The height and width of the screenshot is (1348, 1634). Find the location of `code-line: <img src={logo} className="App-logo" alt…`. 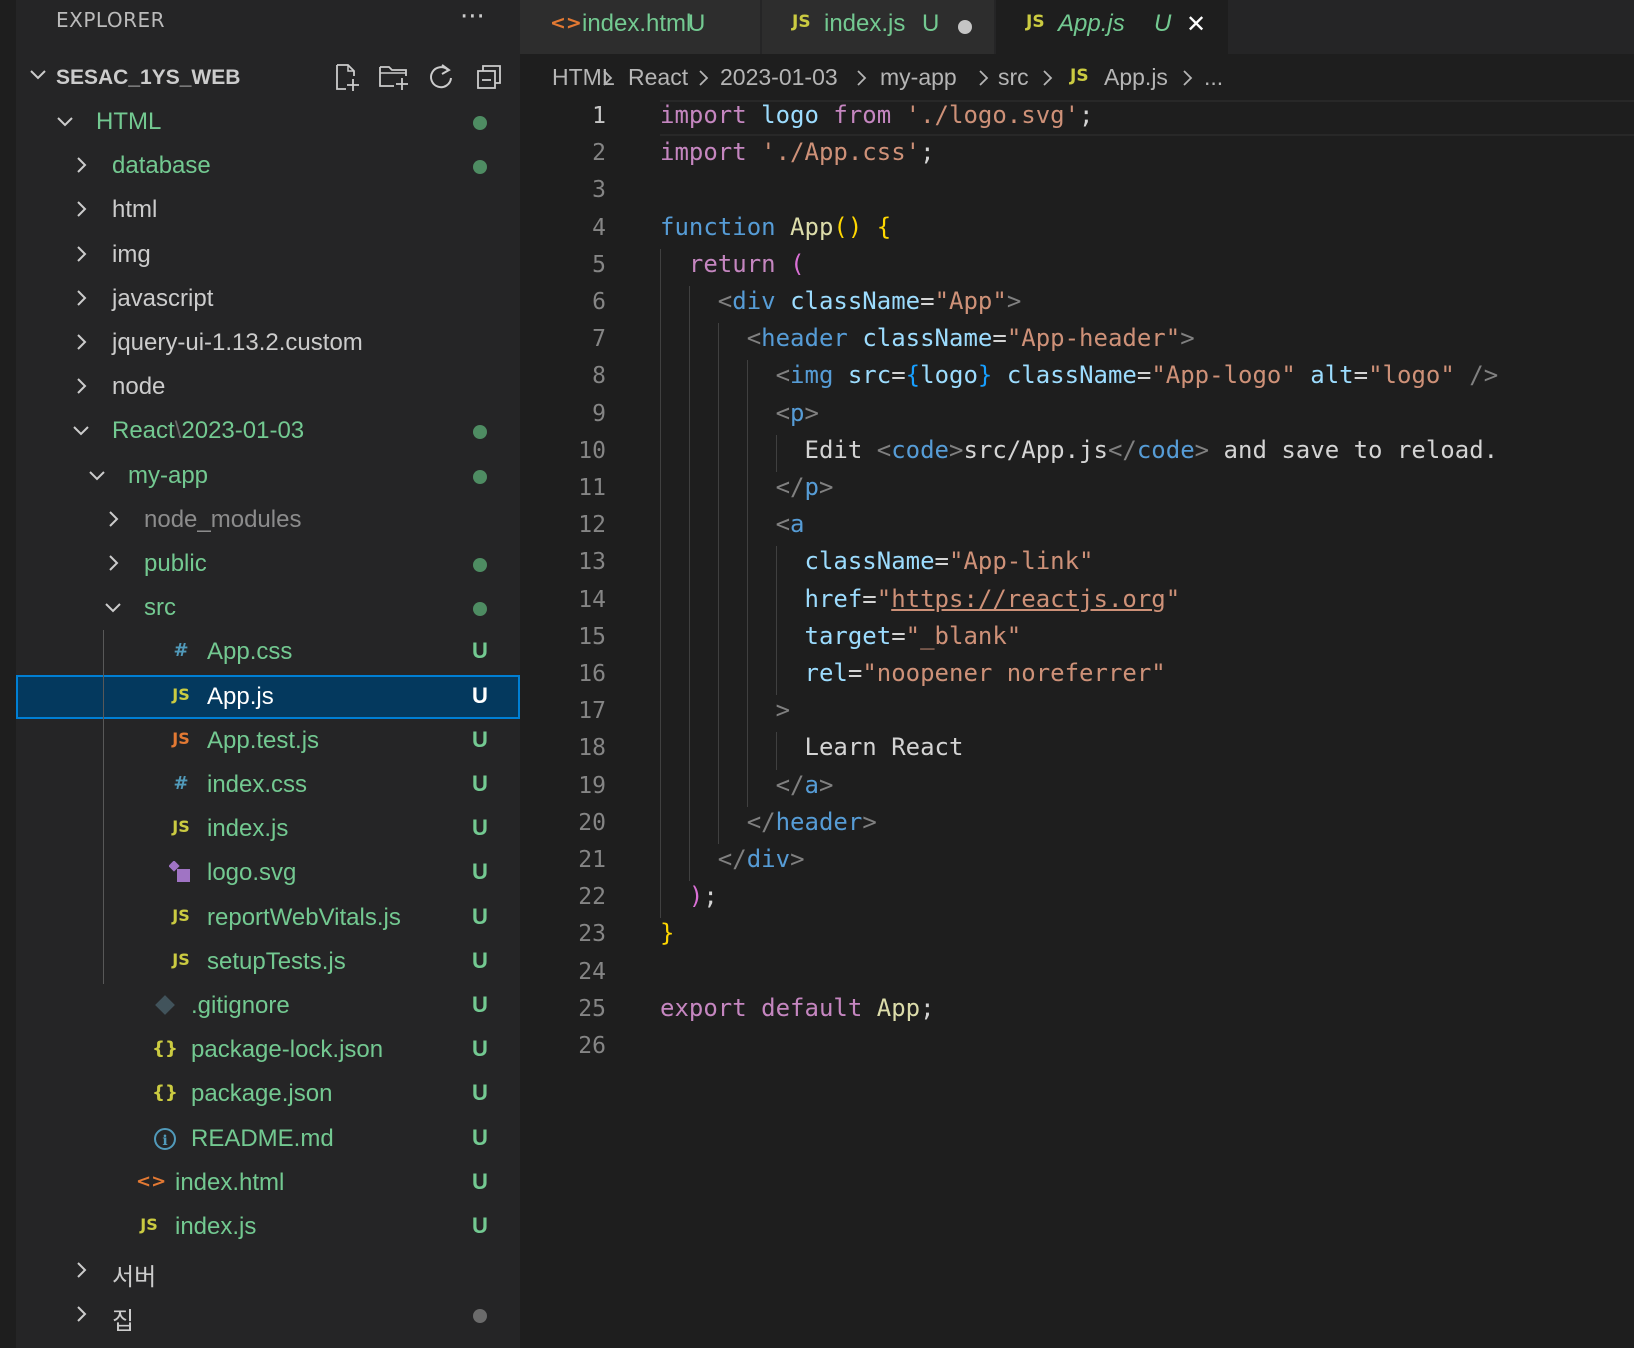

code-line: <img src={logo} className="App-logo" alt… is located at coordinates (1079, 375).